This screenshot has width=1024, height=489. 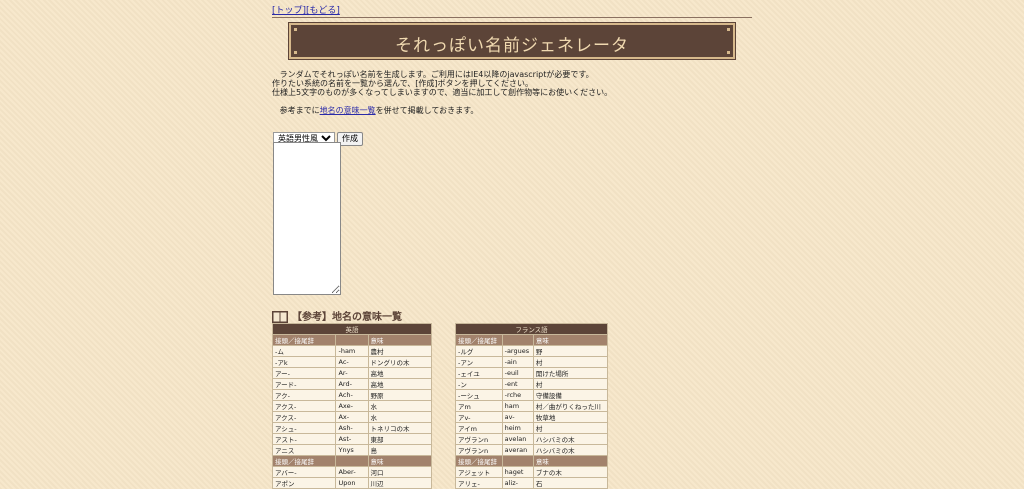 What do you see at coordinates (517, 384) in the screenshot?
I see `cell: -ent` at bounding box center [517, 384].